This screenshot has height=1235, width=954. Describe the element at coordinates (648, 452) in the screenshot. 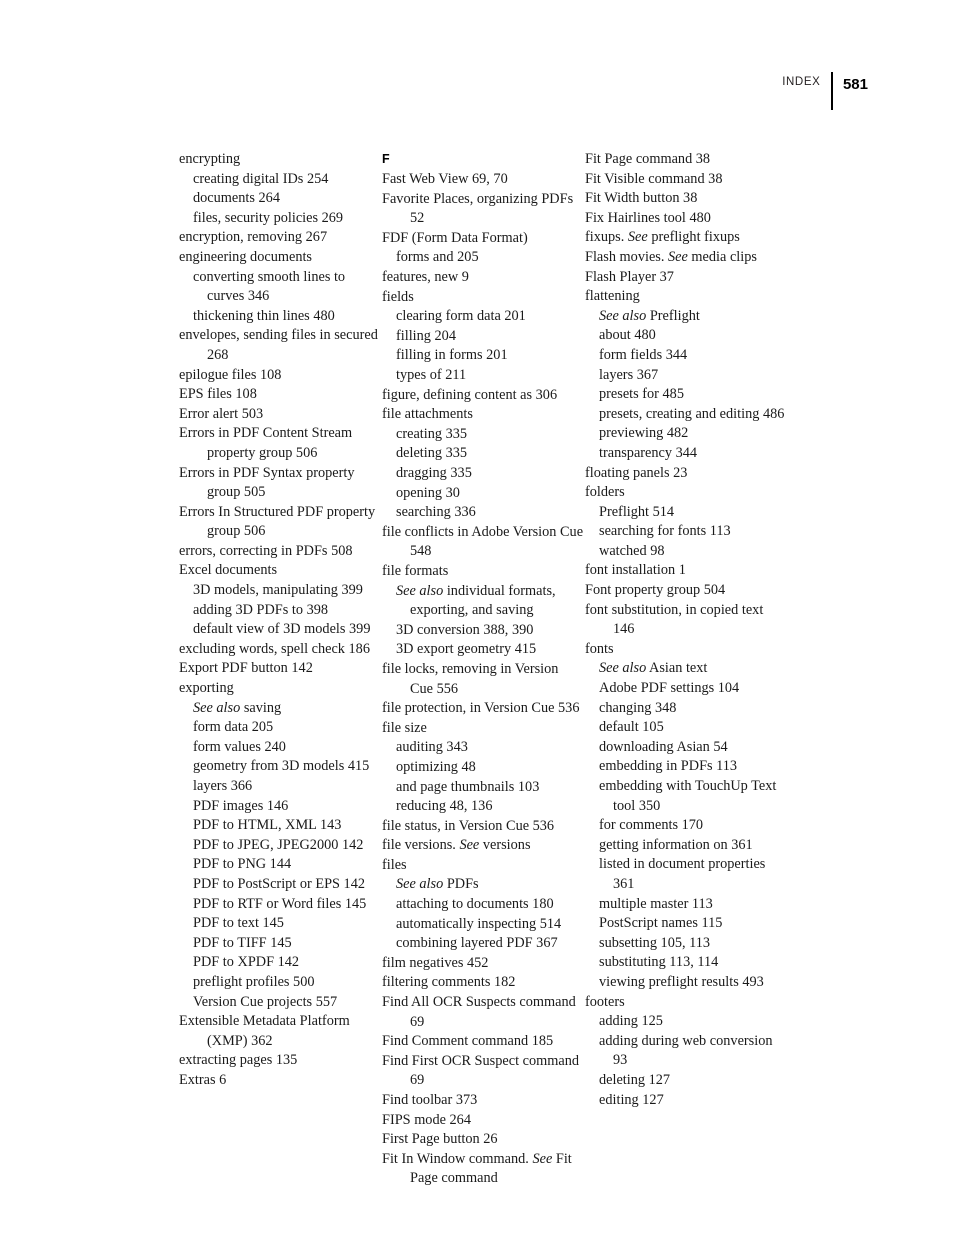

I see `index-subentry: transparency 344` at that location.